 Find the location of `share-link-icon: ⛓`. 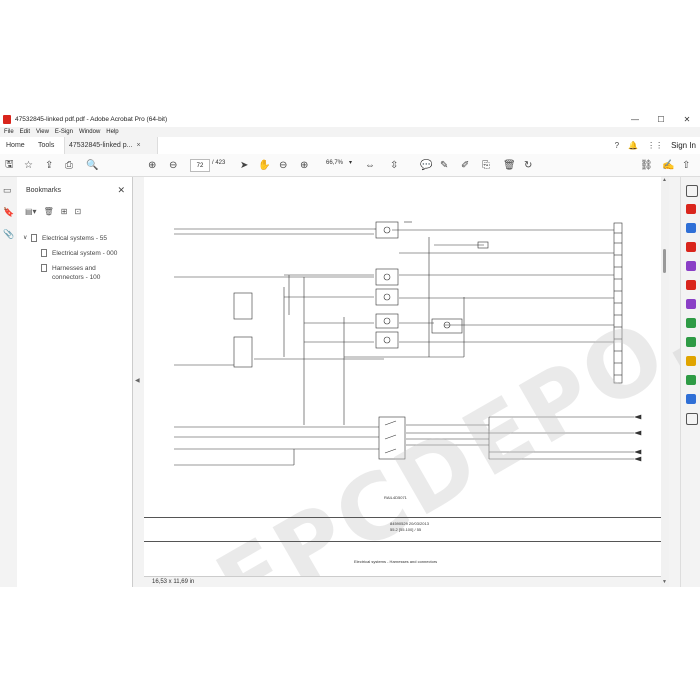

share-link-icon: ⛓ is located at coordinates (646, 165).